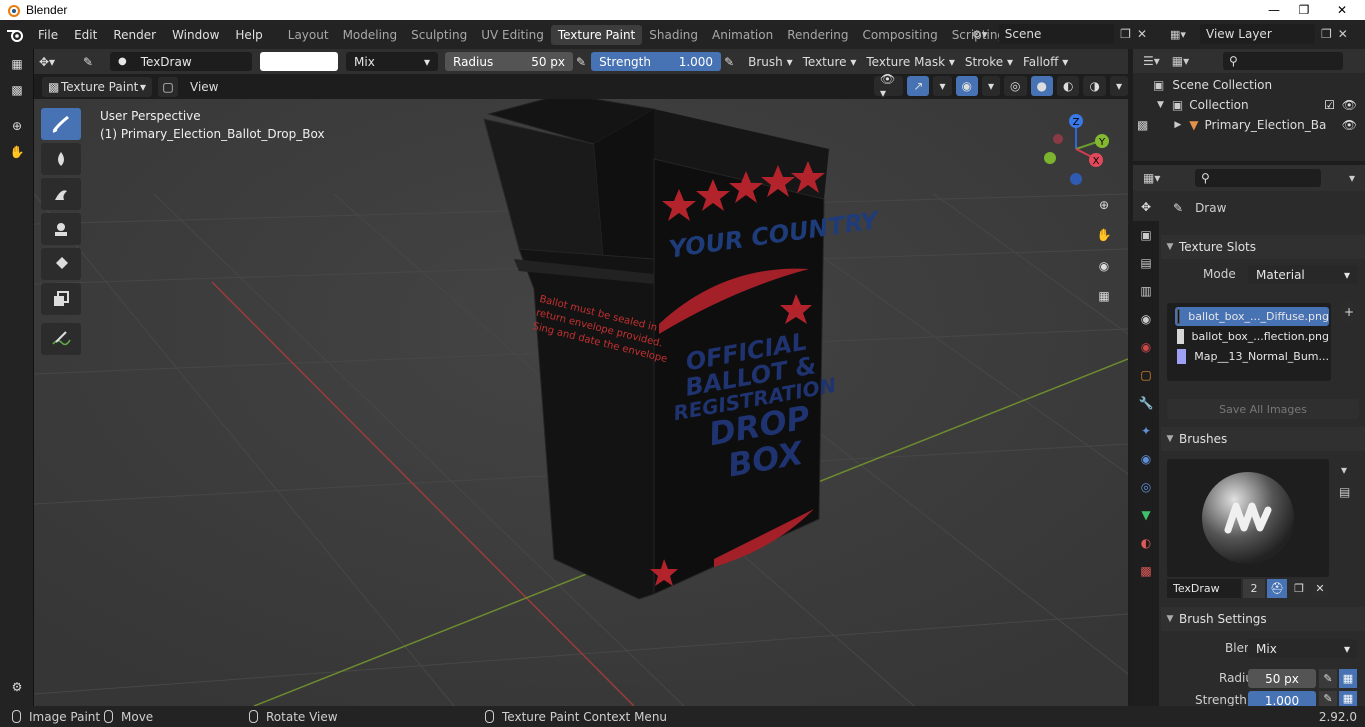 Image resolution: width=1365 pixels, height=727 pixels. What do you see at coordinates (1320, 588) in the screenshot?
I see `unlink-brush-icon: ✕` at bounding box center [1320, 588].